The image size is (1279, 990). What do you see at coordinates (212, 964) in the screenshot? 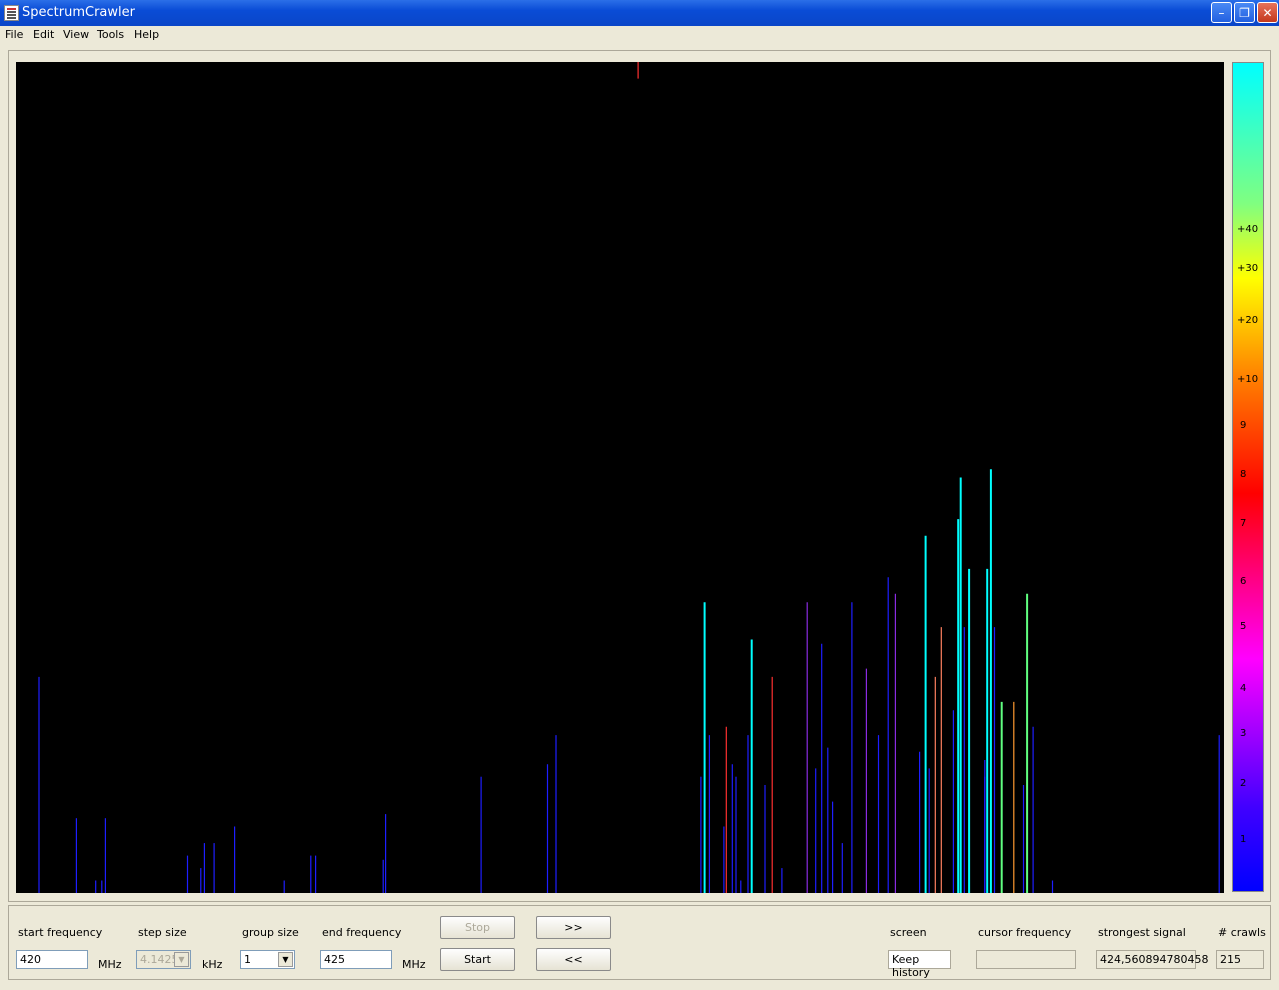
I see `step-unit-label: kHz` at bounding box center [212, 964].